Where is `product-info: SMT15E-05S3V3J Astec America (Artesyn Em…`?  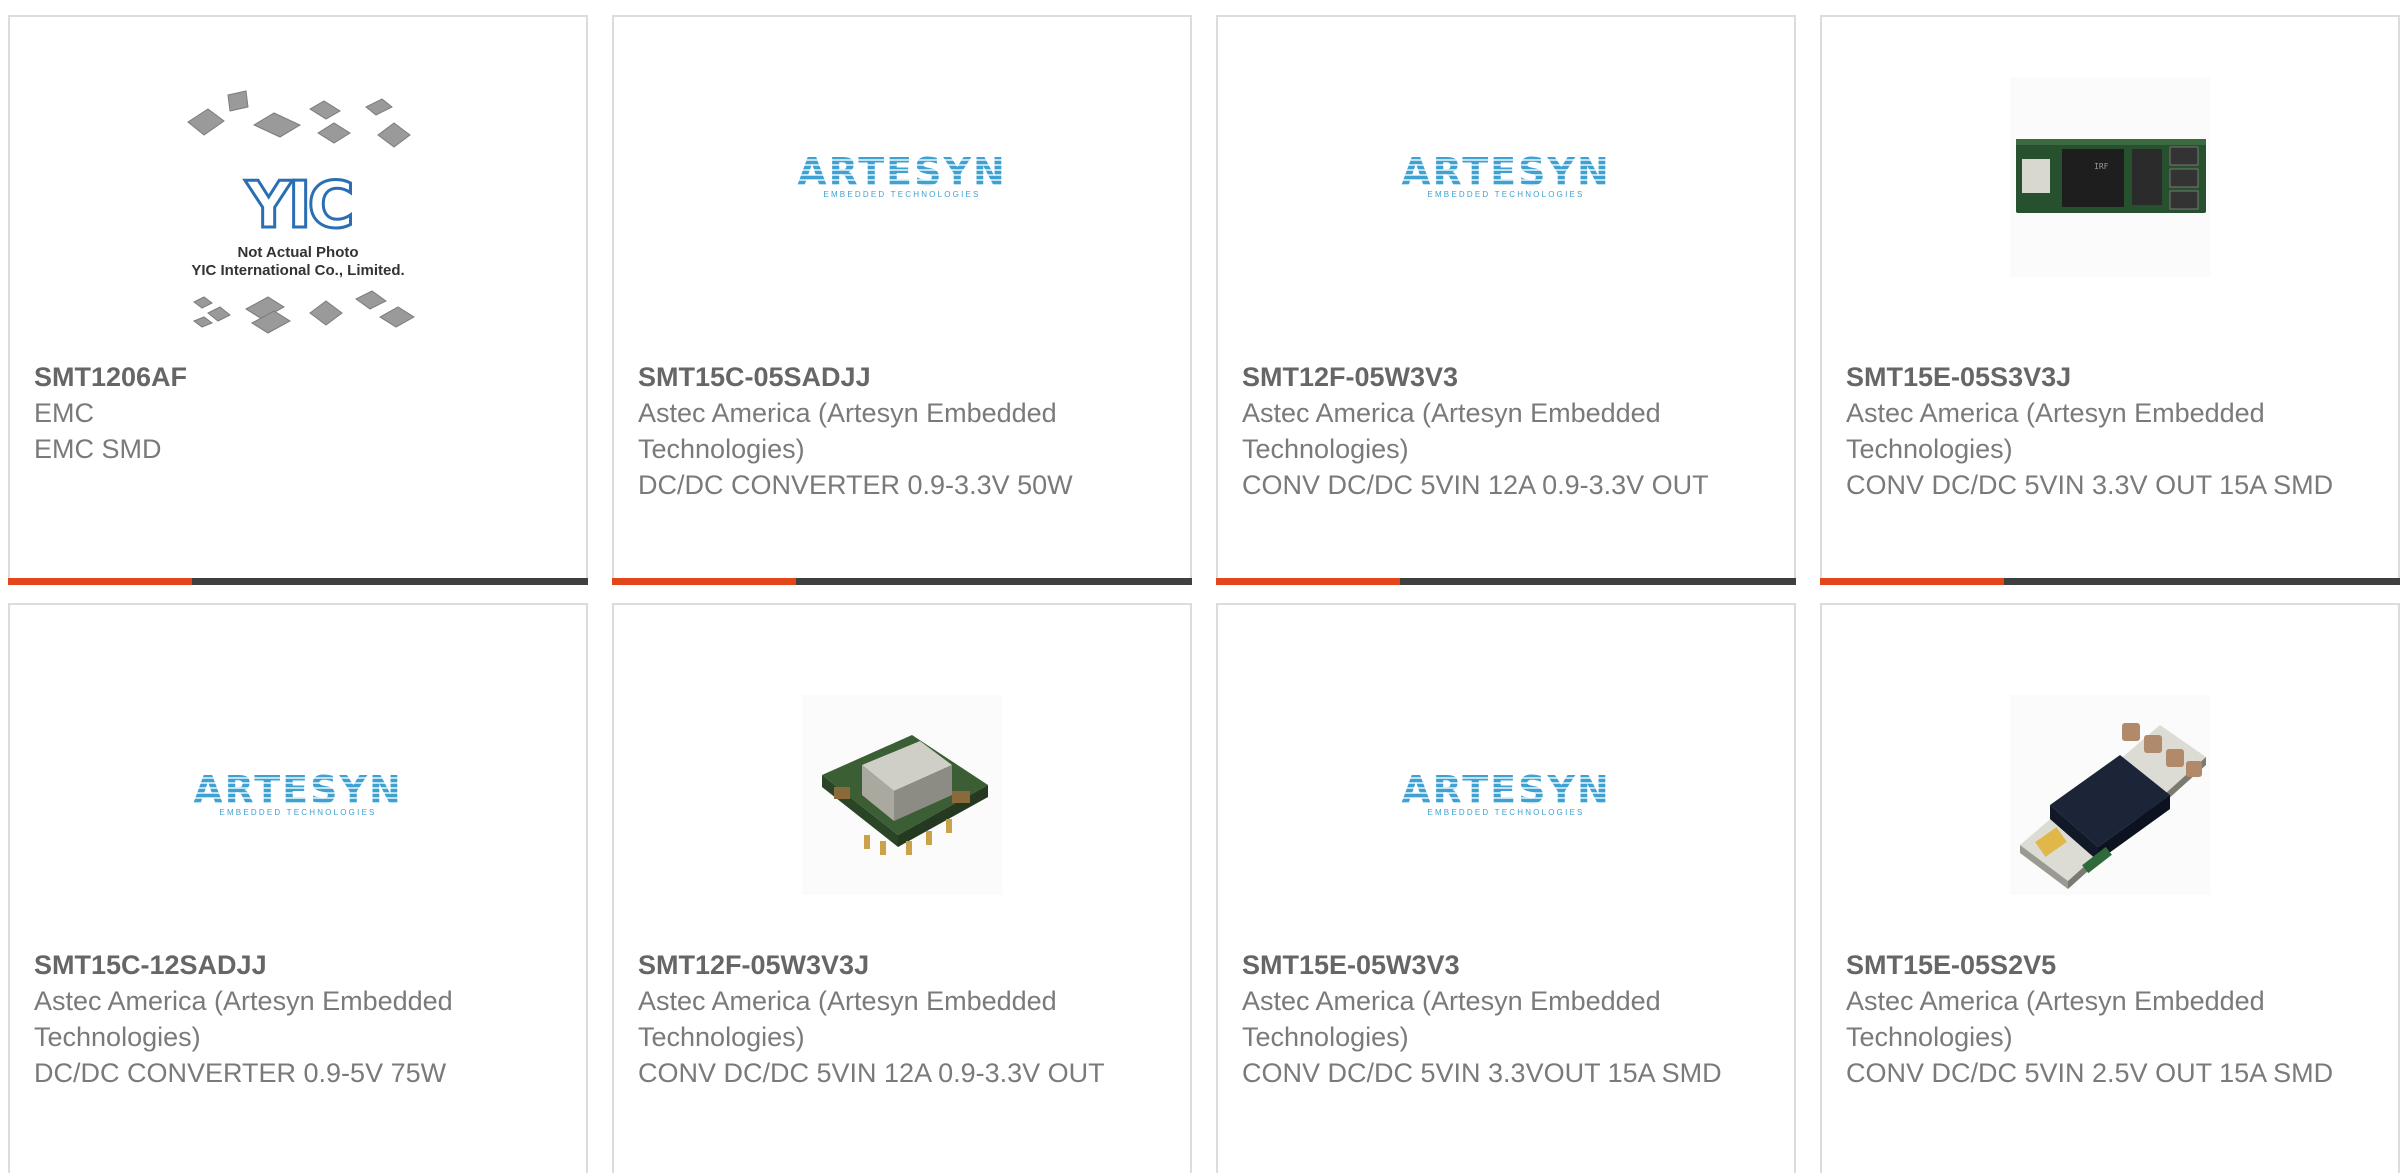
product-info: SMT15E-05S3V3J Astec America (Artesyn Em… is located at coordinates (2112, 431).